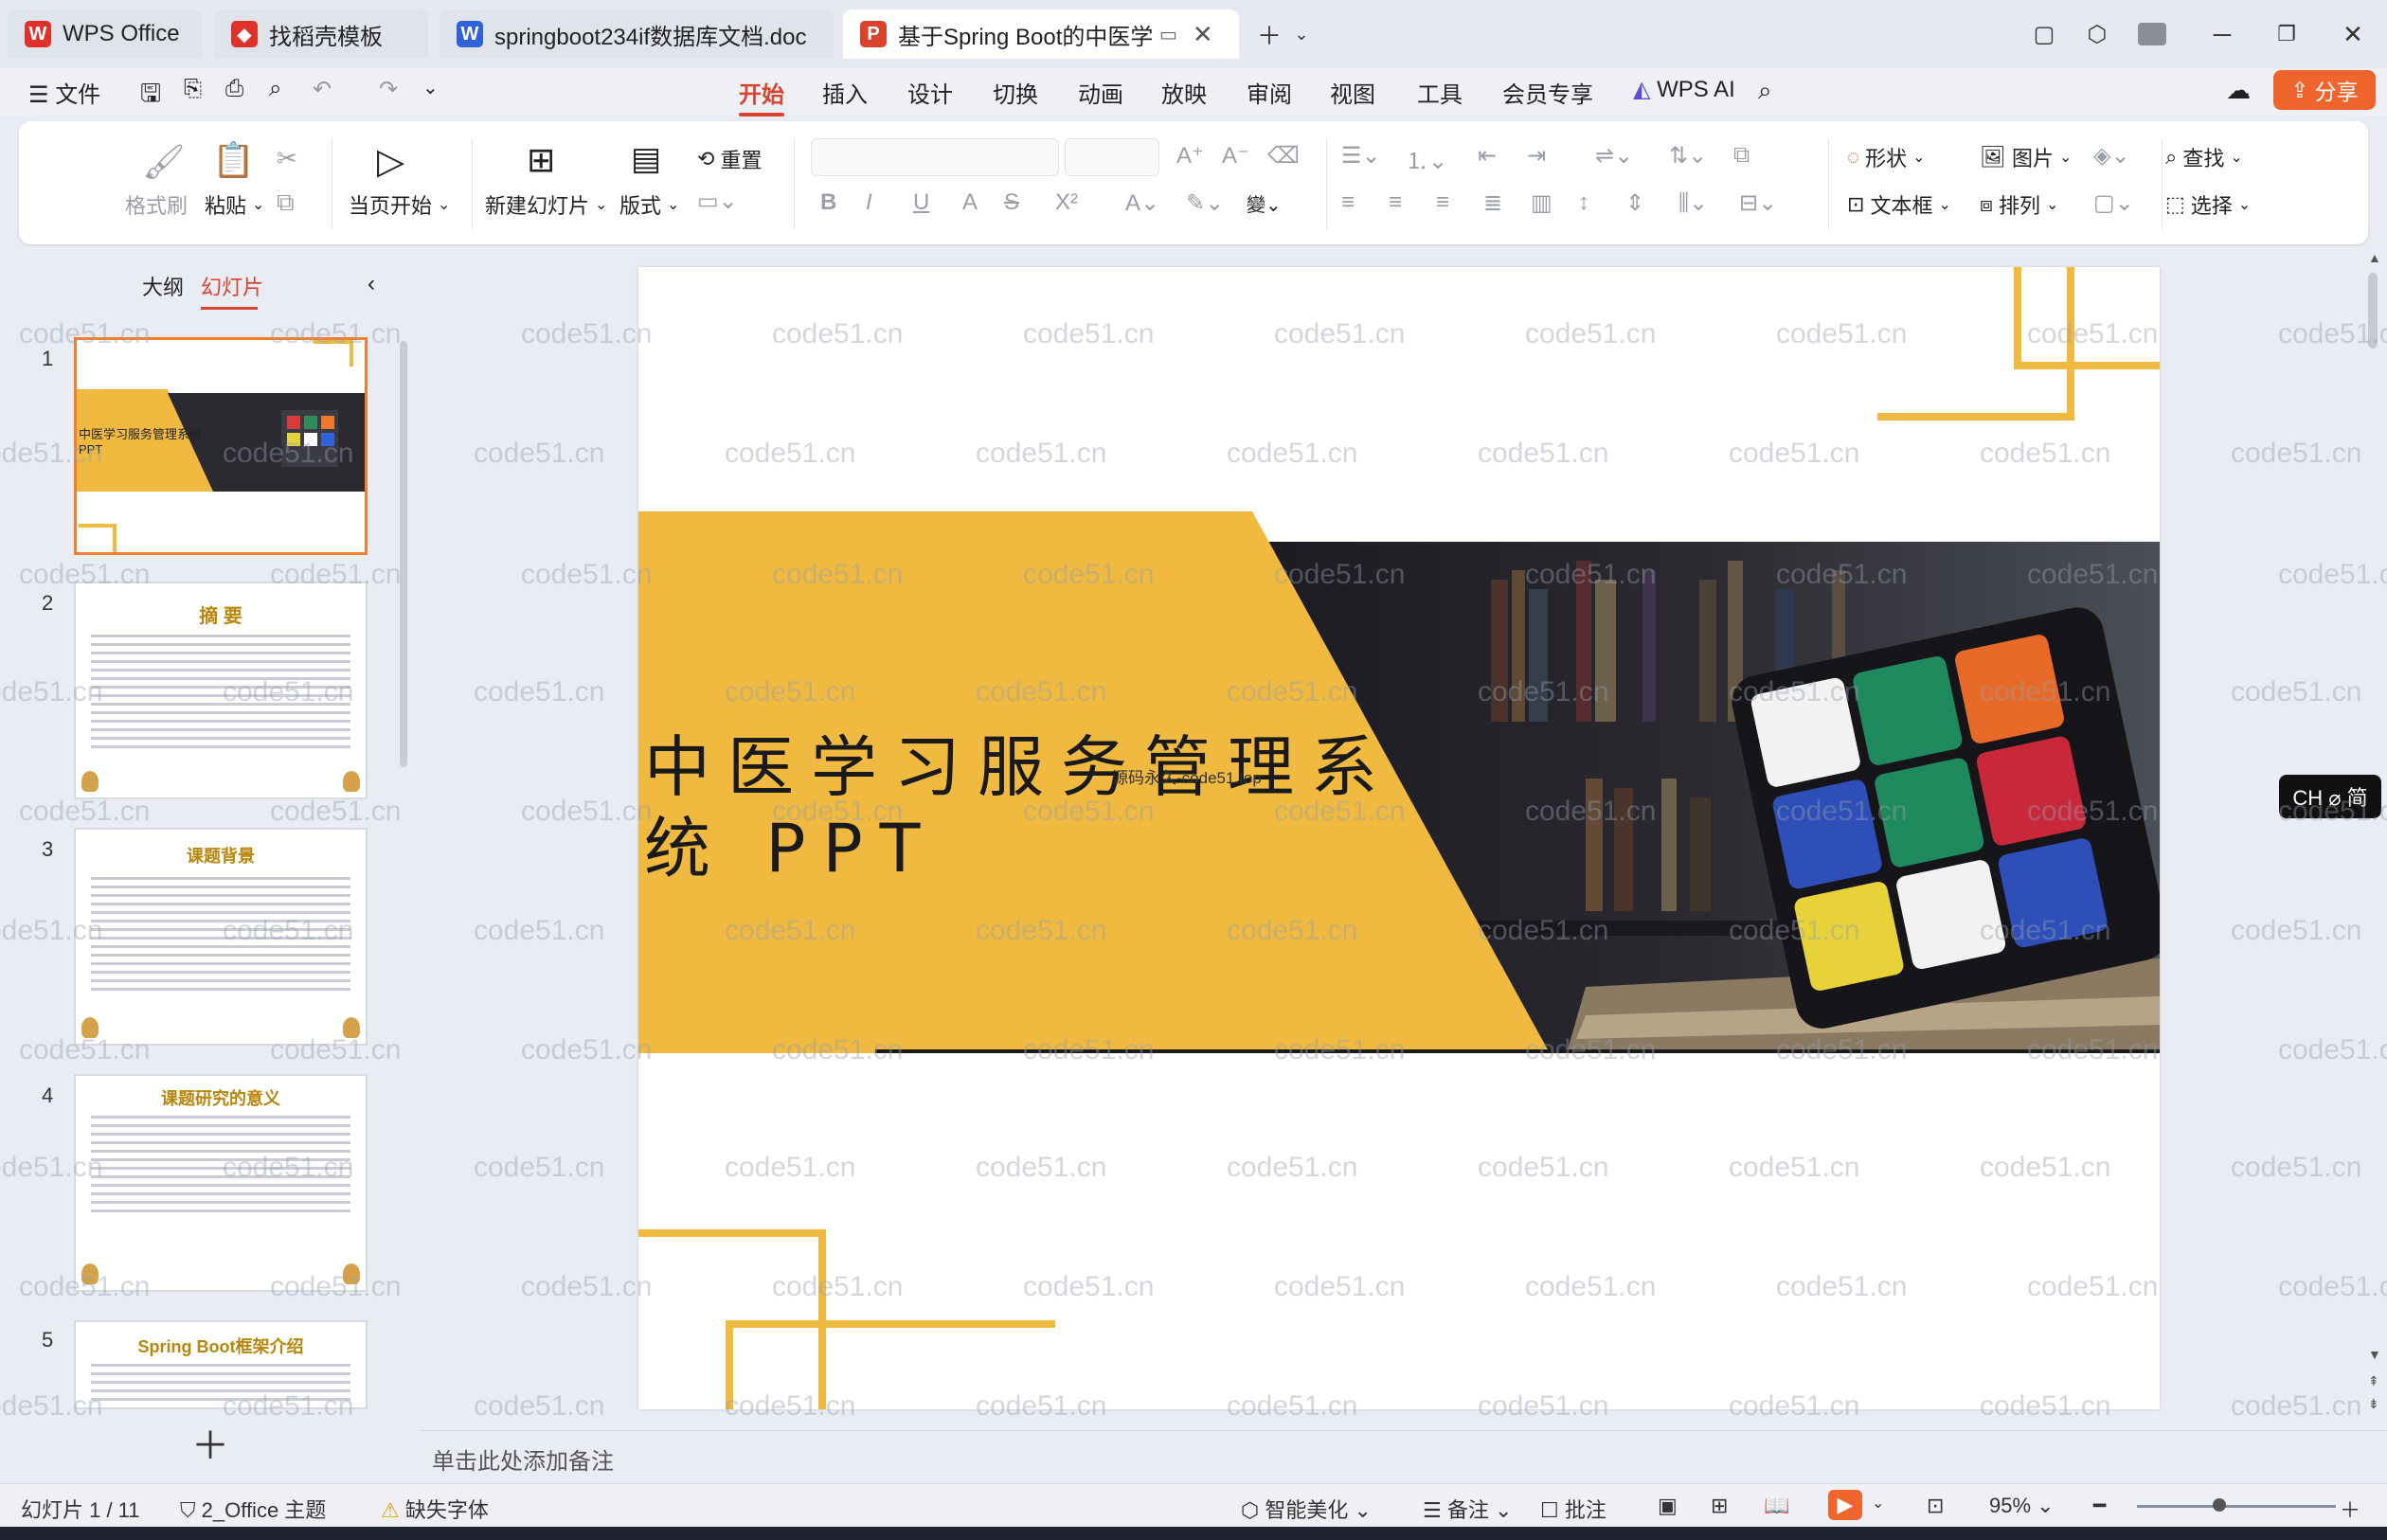 Image resolution: width=2387 pixels, height=1540 pixels. Describe the element at coordinates (1719, 1506) in the screenshot. I see `sorter-view-icon: ⊞` at that location.